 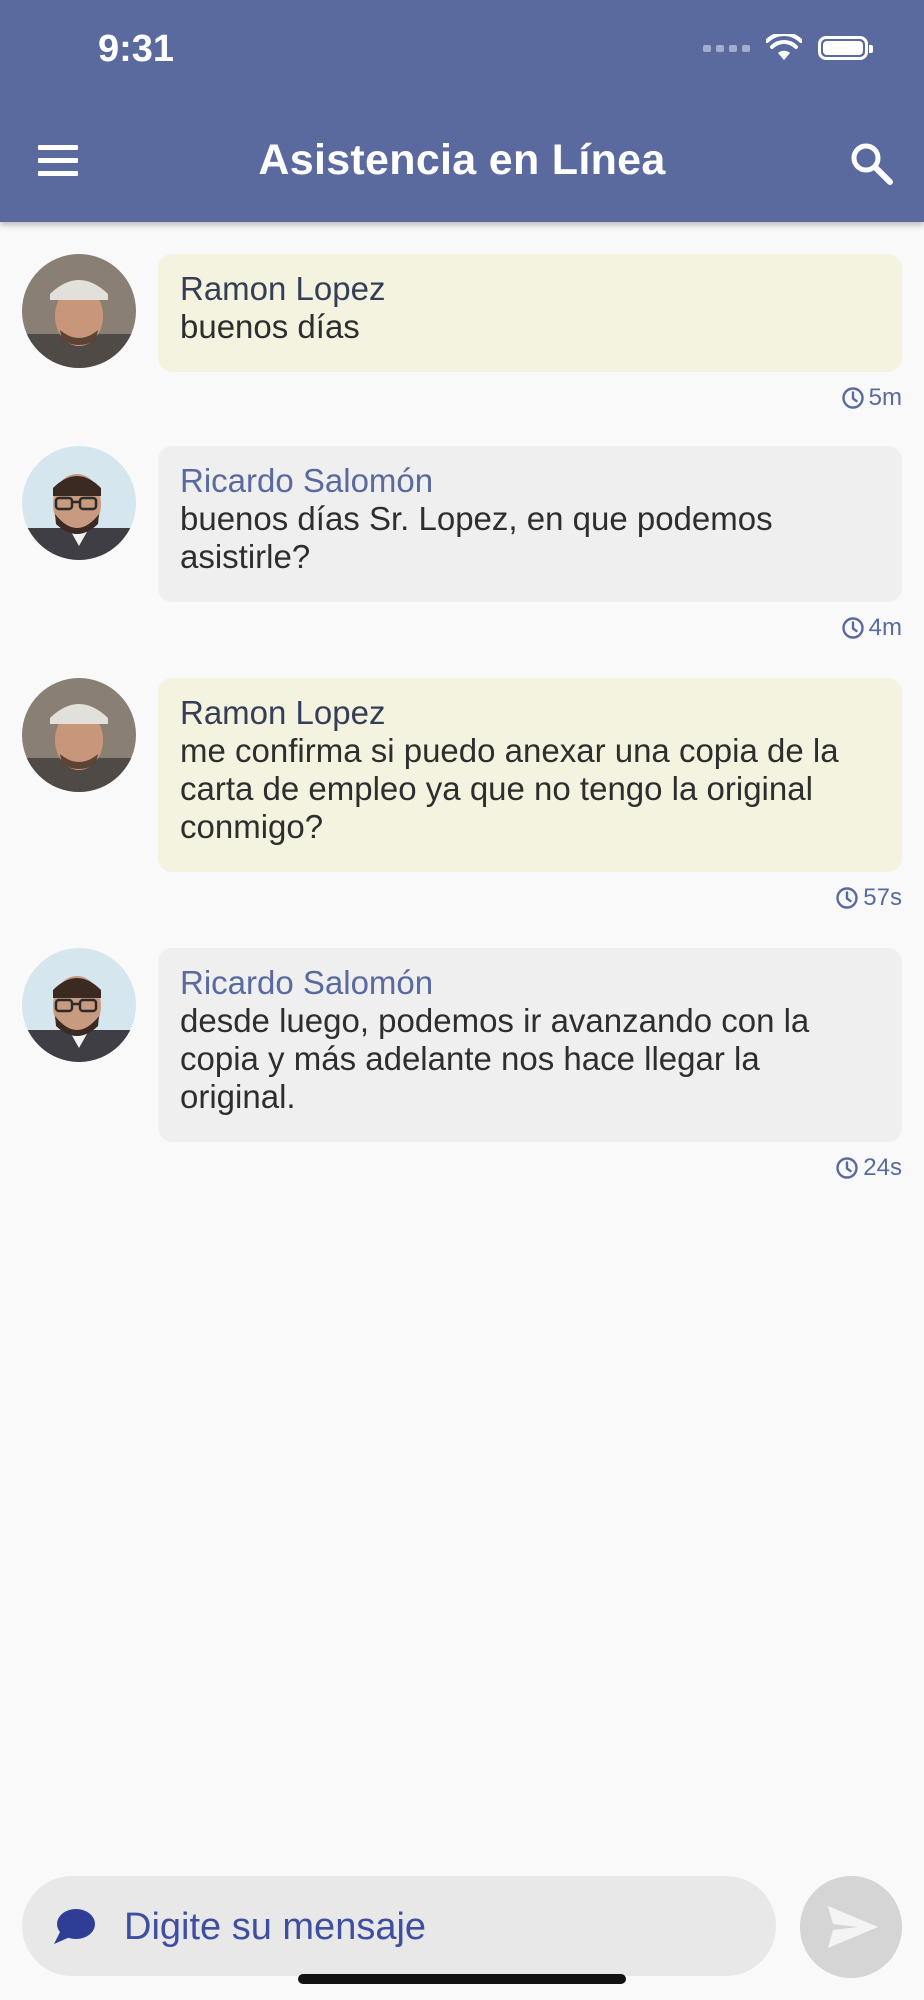 I want to click on status-time: 9:31, so click(x=136, y=49).